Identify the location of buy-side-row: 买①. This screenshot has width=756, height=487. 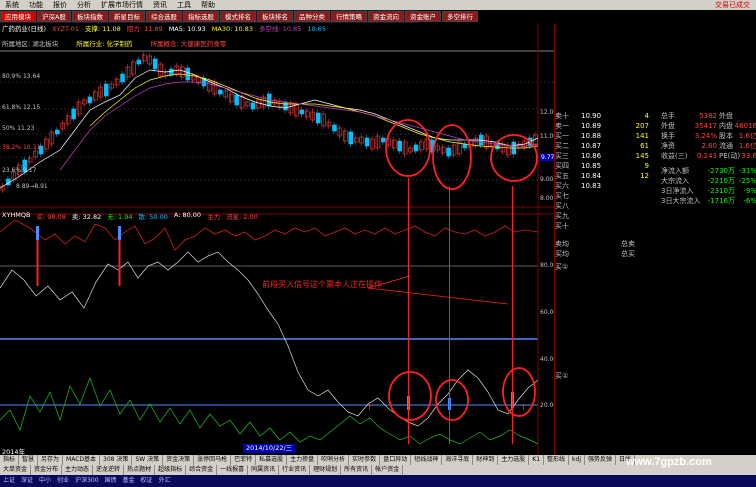
(655, 267).